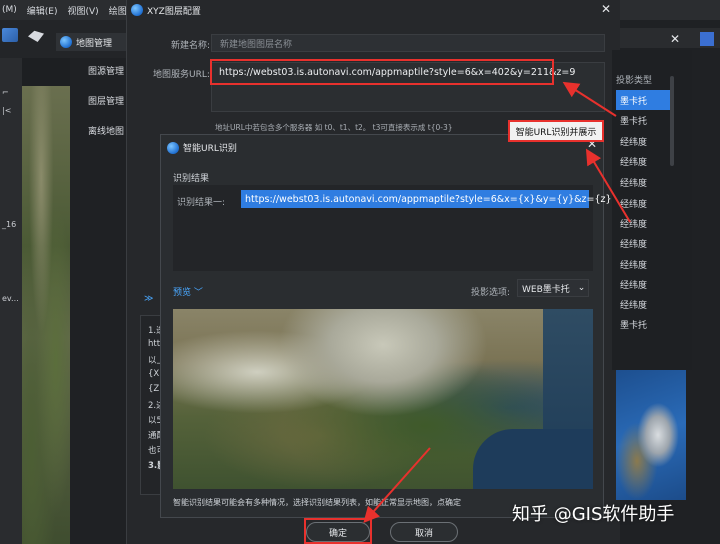 The image size is (720, 544). I want to click on result-label: 识别结果一:, so click(201, 203).